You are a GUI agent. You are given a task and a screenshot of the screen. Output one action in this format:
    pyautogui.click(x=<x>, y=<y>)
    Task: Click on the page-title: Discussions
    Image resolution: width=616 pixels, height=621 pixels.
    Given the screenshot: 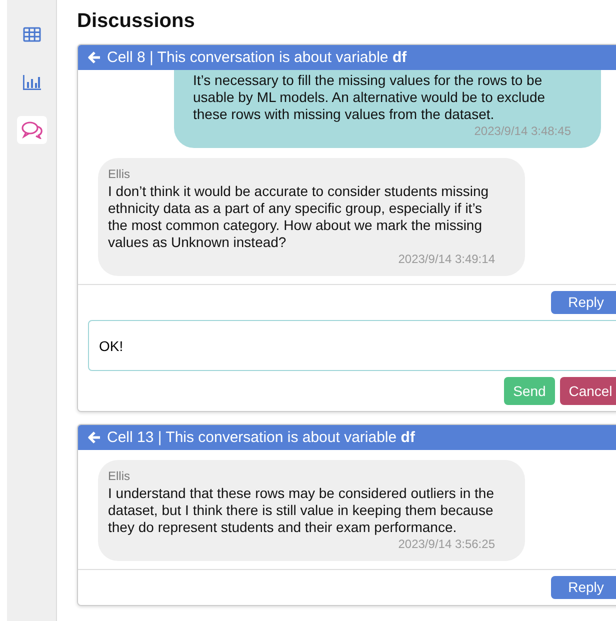 What is the action you would take?
    pyautogui.click(x=136, y=21)
    